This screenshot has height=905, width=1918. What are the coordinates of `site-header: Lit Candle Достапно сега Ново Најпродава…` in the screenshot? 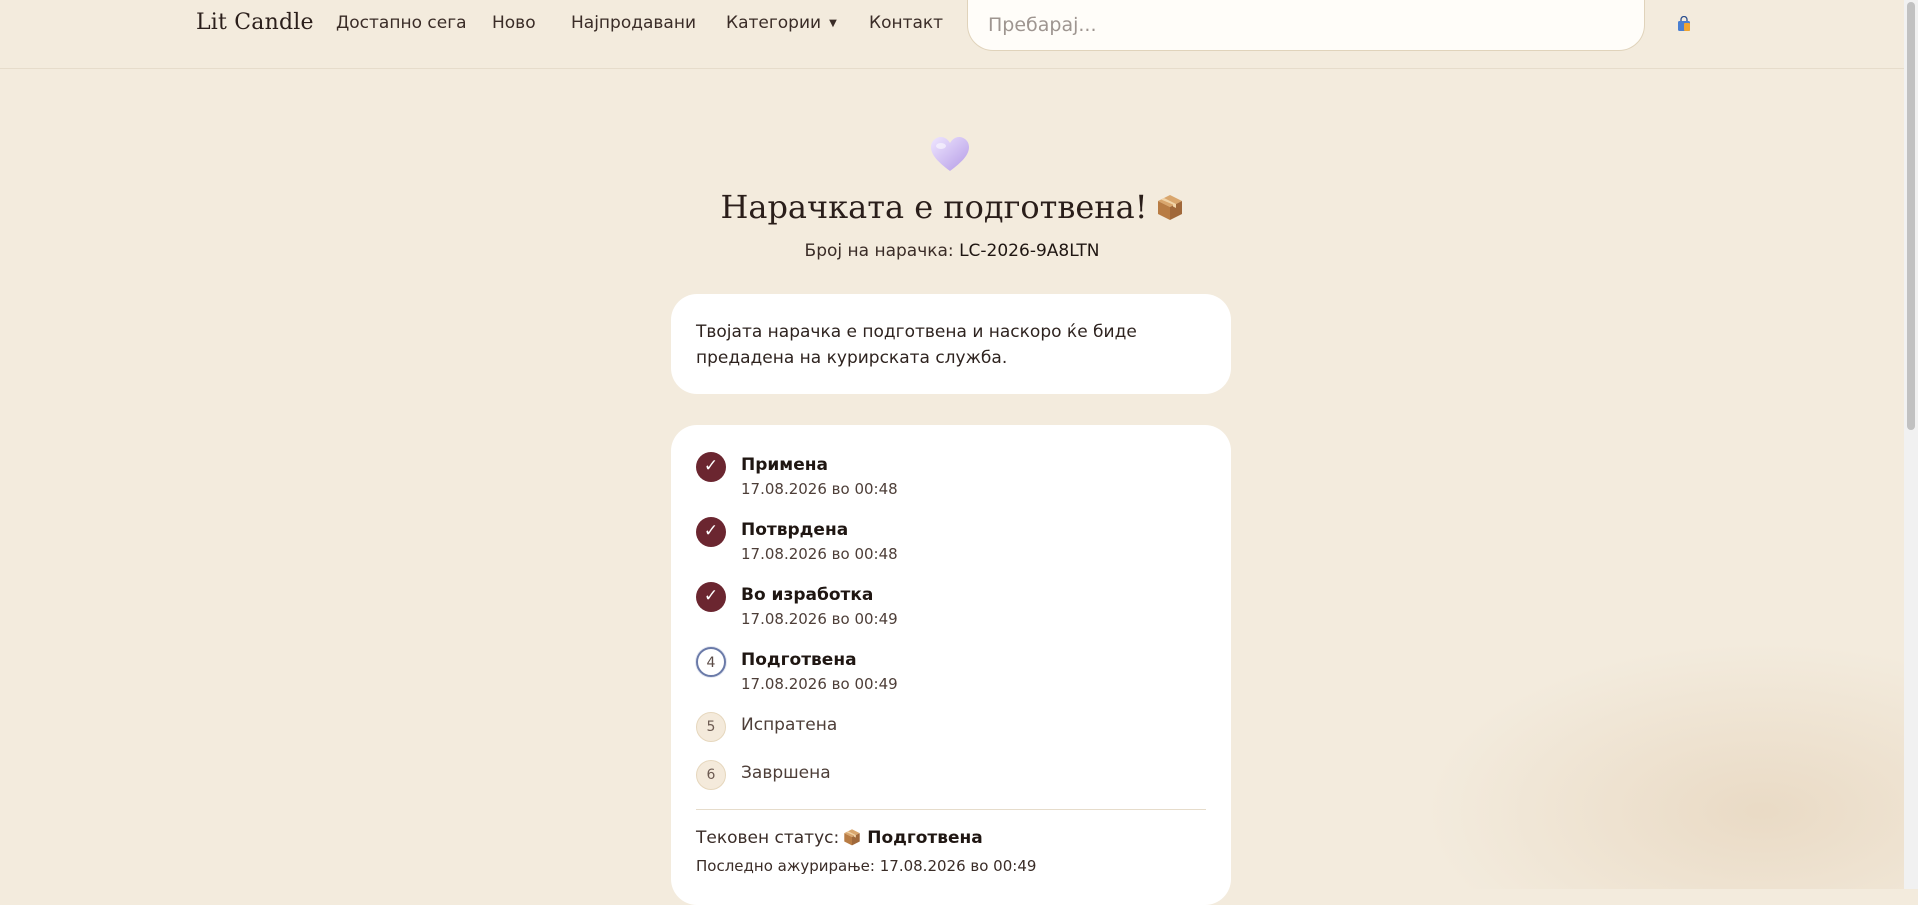 It's located at (952, 34).